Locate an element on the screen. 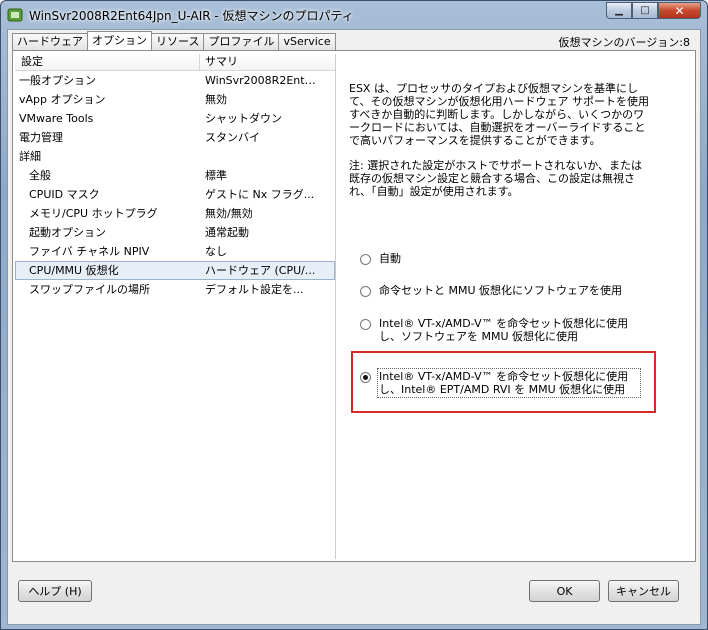 This screenshot has height=630, width=708. settings-row-general: 全般 標準 is located at coordinates (175, 175).